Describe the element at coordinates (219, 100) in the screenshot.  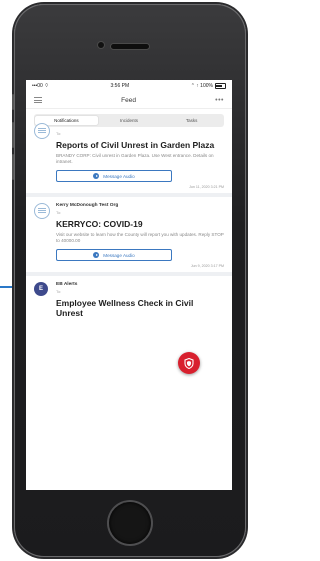
I see `more-options-icon: •••` at that location.